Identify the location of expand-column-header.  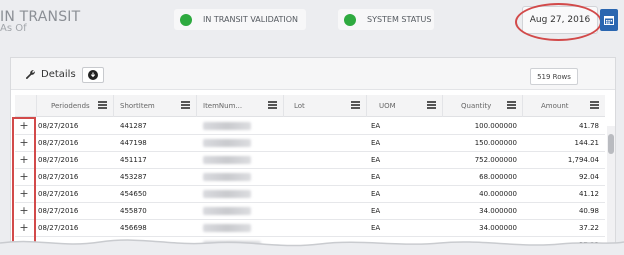
(25, 106).